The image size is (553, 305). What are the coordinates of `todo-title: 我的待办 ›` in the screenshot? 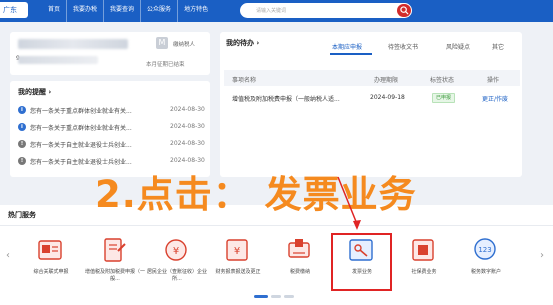 It's located at (242, 43).